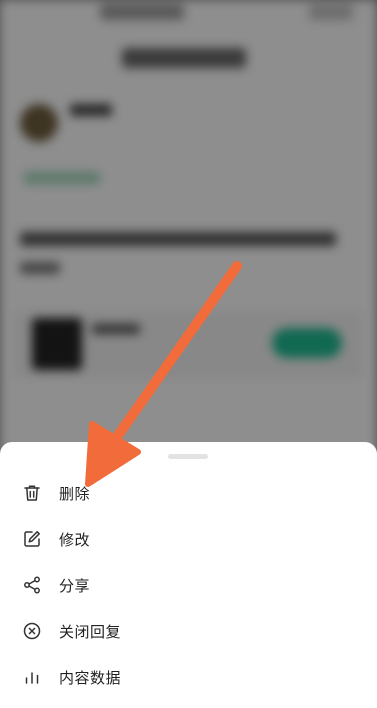 The height and width of the screenshot is (708, 377). I want to click on share-icon, so click(32, 585).